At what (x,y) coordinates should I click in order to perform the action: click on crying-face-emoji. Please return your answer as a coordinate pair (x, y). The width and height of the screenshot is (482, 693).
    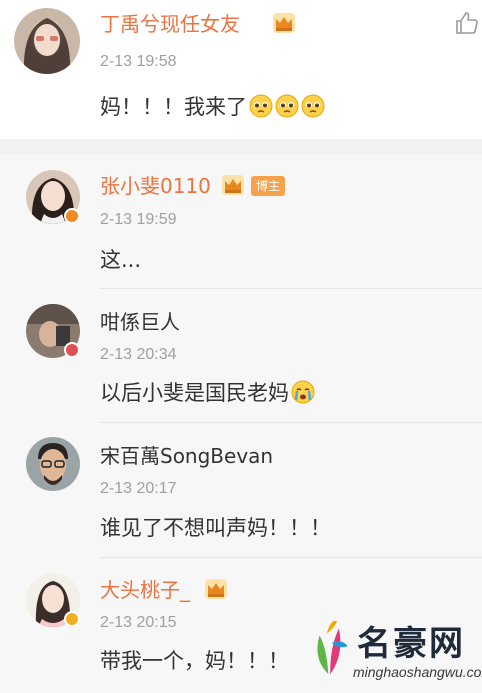
    Looking at the image, I should click on (303, 392).